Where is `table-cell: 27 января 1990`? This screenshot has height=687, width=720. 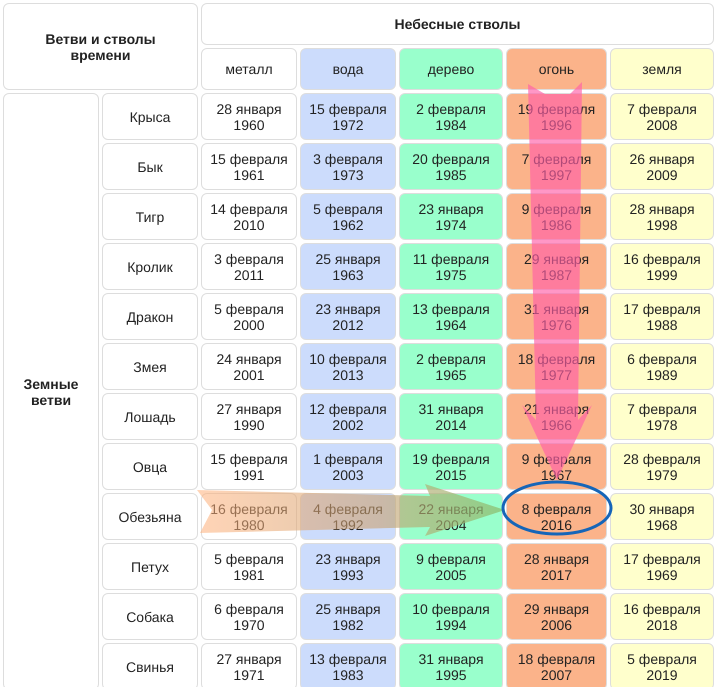
table-cell: 27 января 1990 is located at coordinates (249, 416).